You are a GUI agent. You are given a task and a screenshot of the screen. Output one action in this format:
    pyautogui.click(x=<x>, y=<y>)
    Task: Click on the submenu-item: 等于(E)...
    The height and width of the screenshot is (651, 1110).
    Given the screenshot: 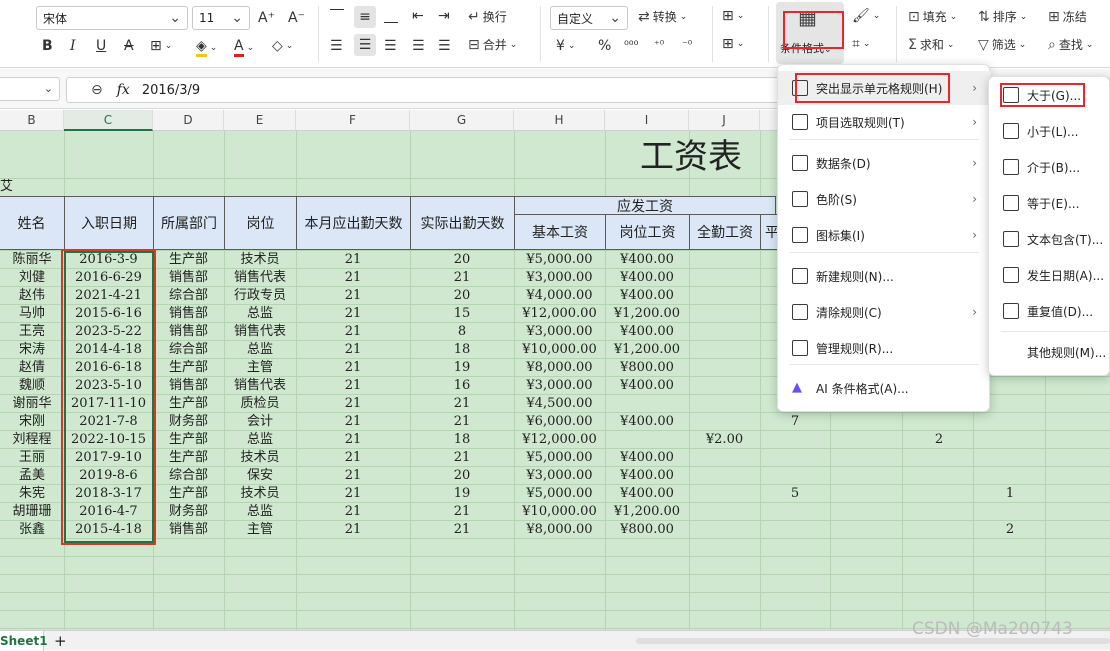 What is the action you would take?
    pyautogui.click(x=1049, y=203)
    